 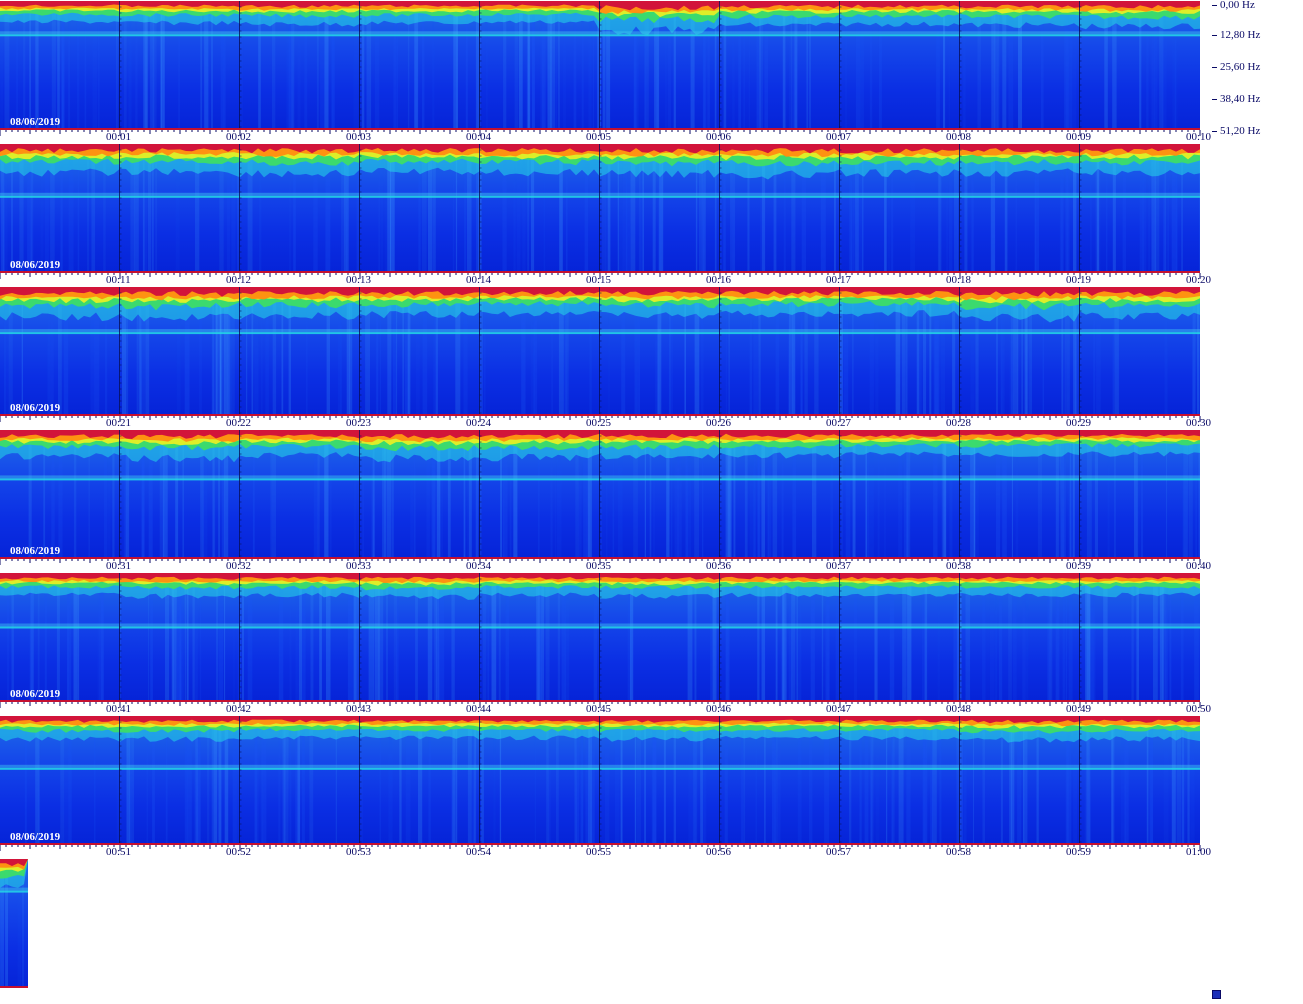 What do you see at coordinates (1199, 280) in the screenshot?
I see `time-tick-label: 00:20` at bounding box center [1199, 280].